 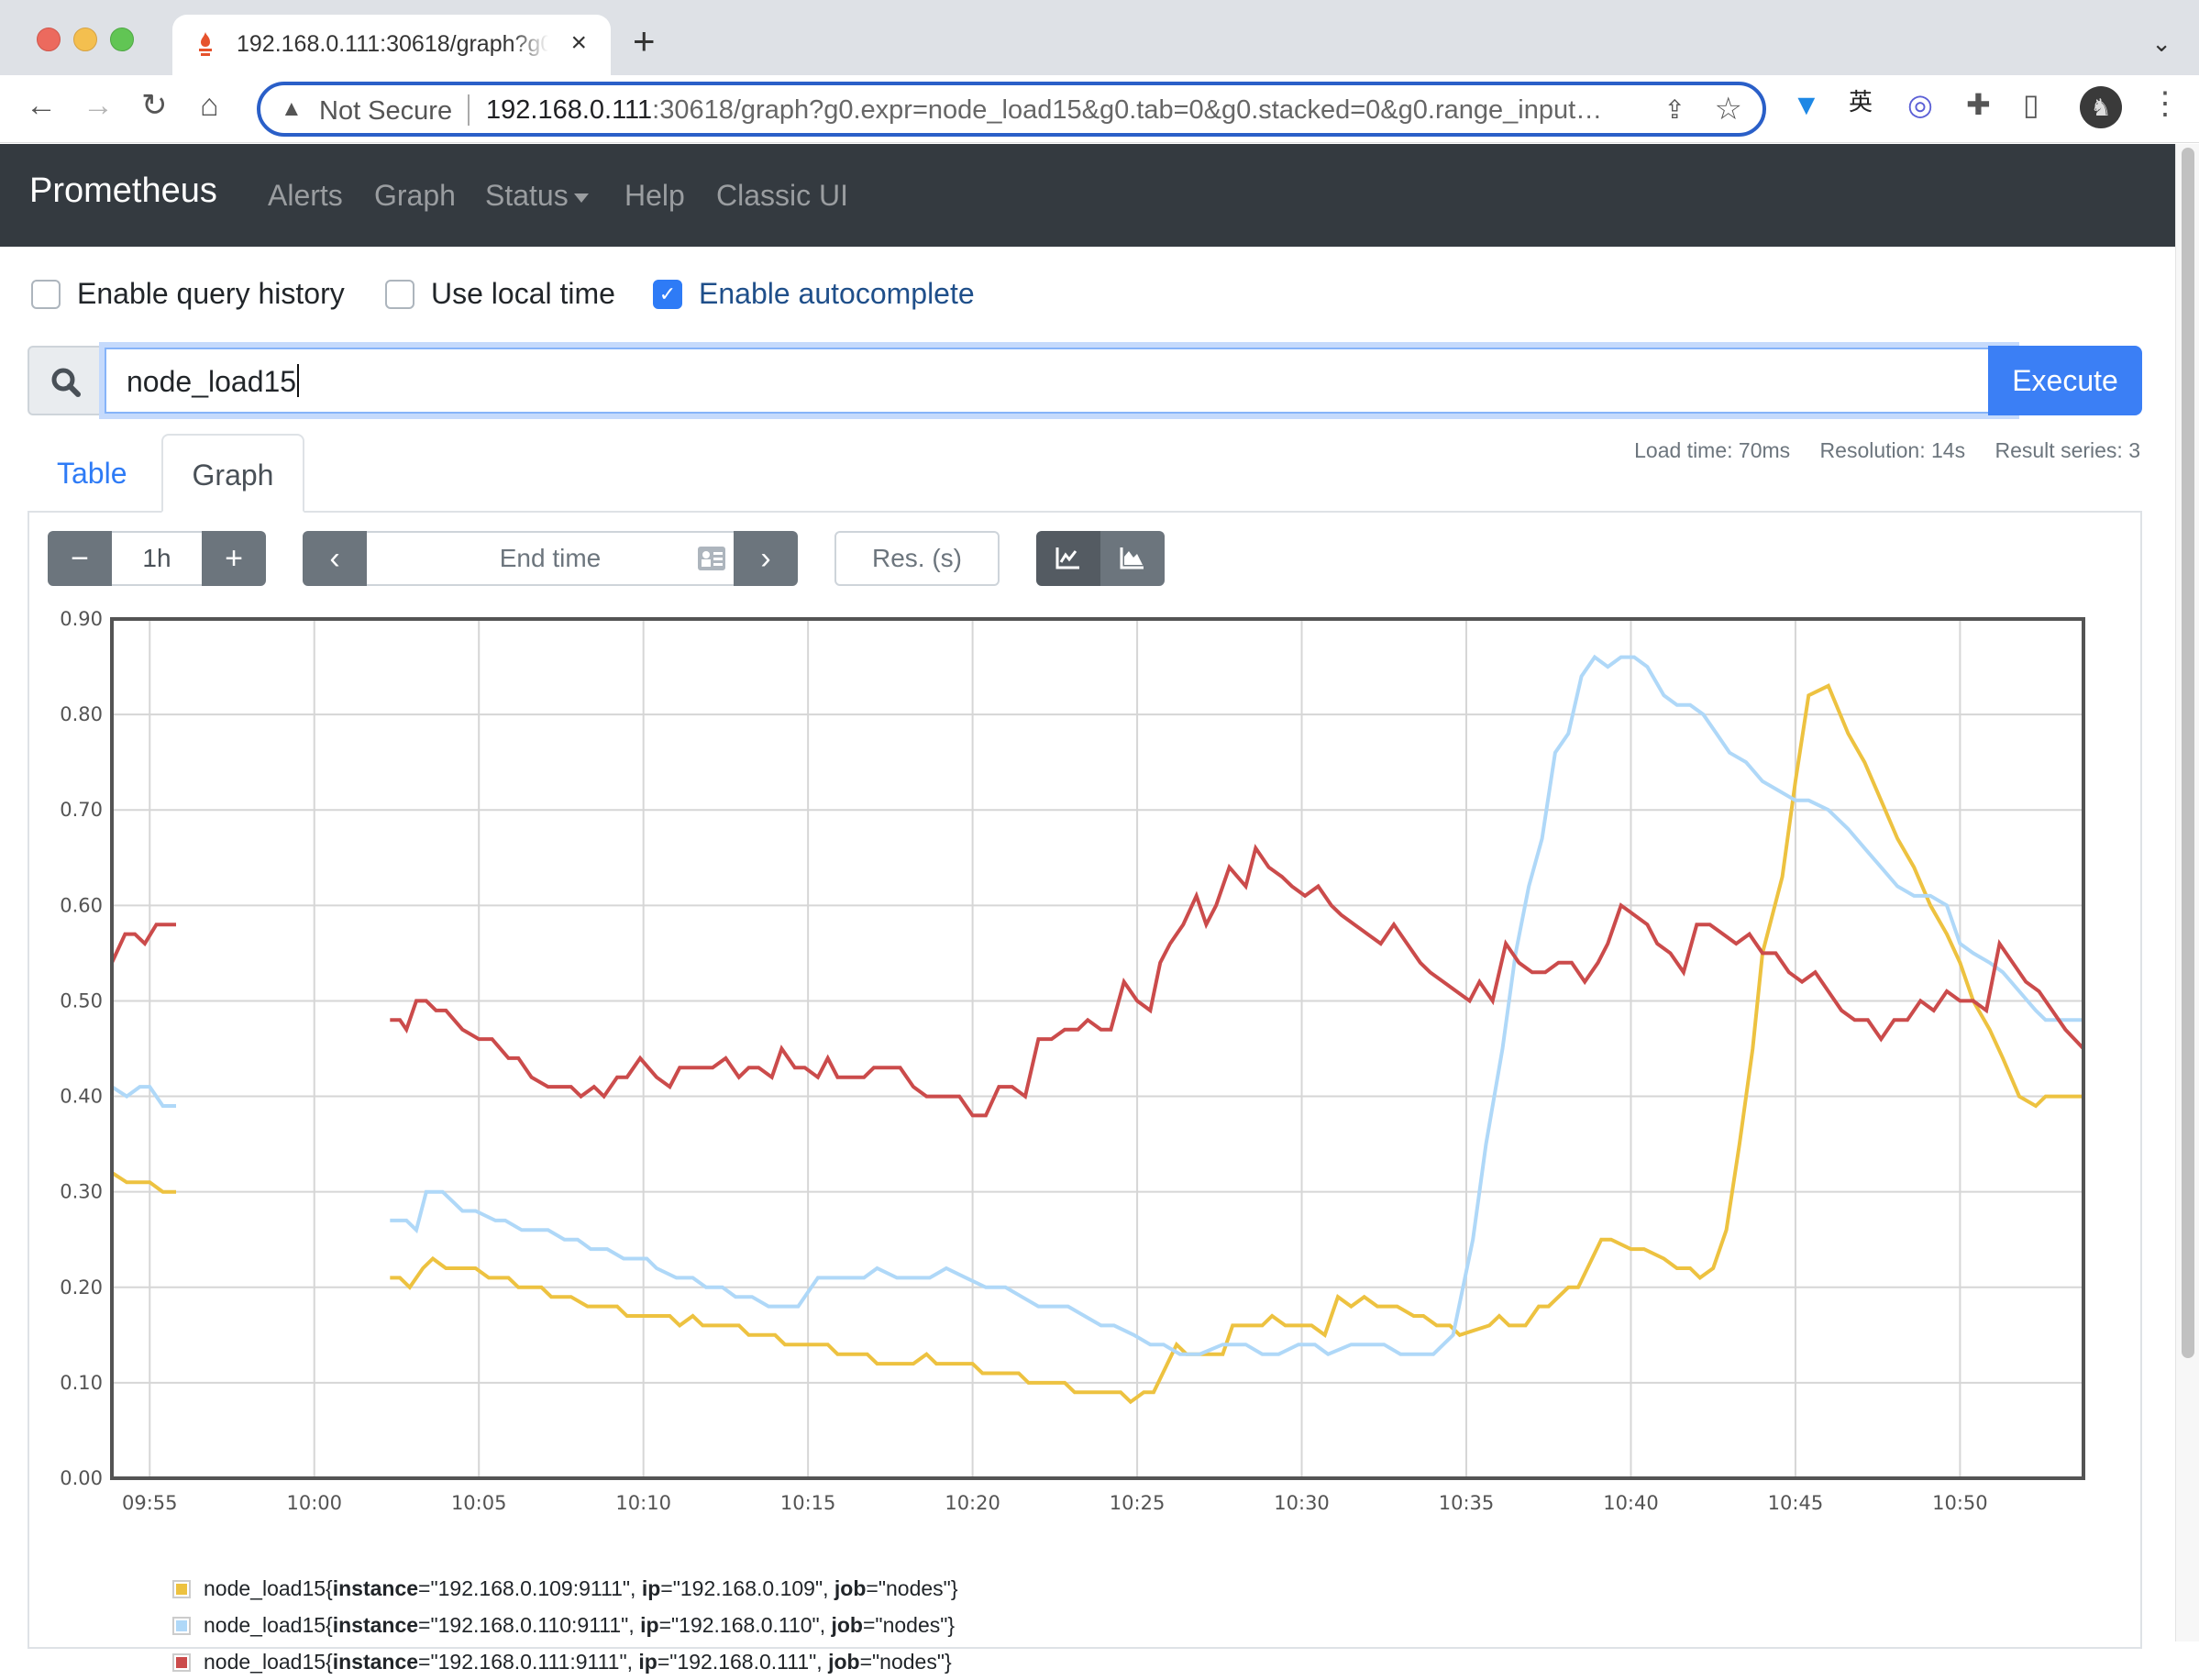 What do you see at coordinates (81, 714) in the screenshot?
I see `y-tick-label: 0.80` at bounding box center [81, 714].